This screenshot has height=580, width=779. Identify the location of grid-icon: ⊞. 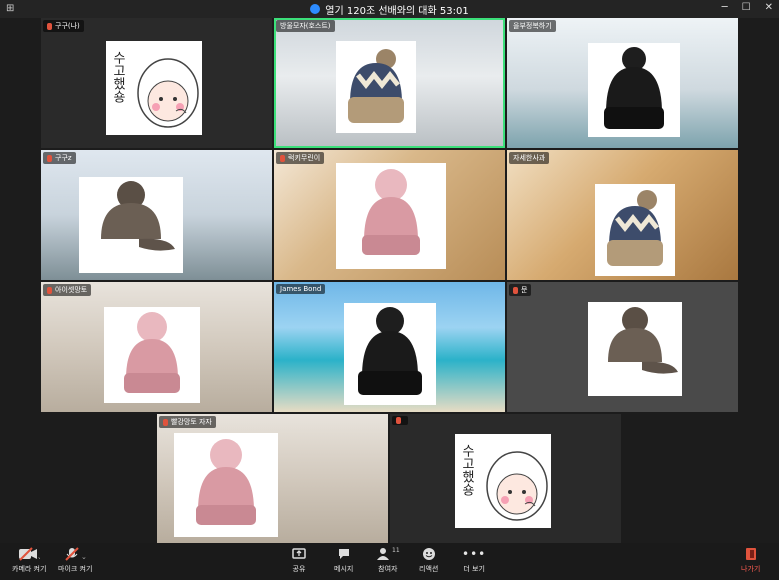
(10, 8).